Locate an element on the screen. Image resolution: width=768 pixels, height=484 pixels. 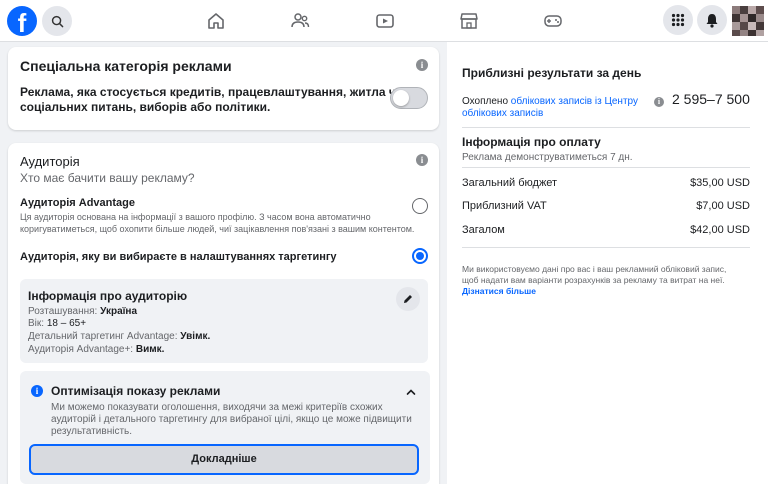
learn-more-link: Дізнатися більше is located at coordinates (499, 291).